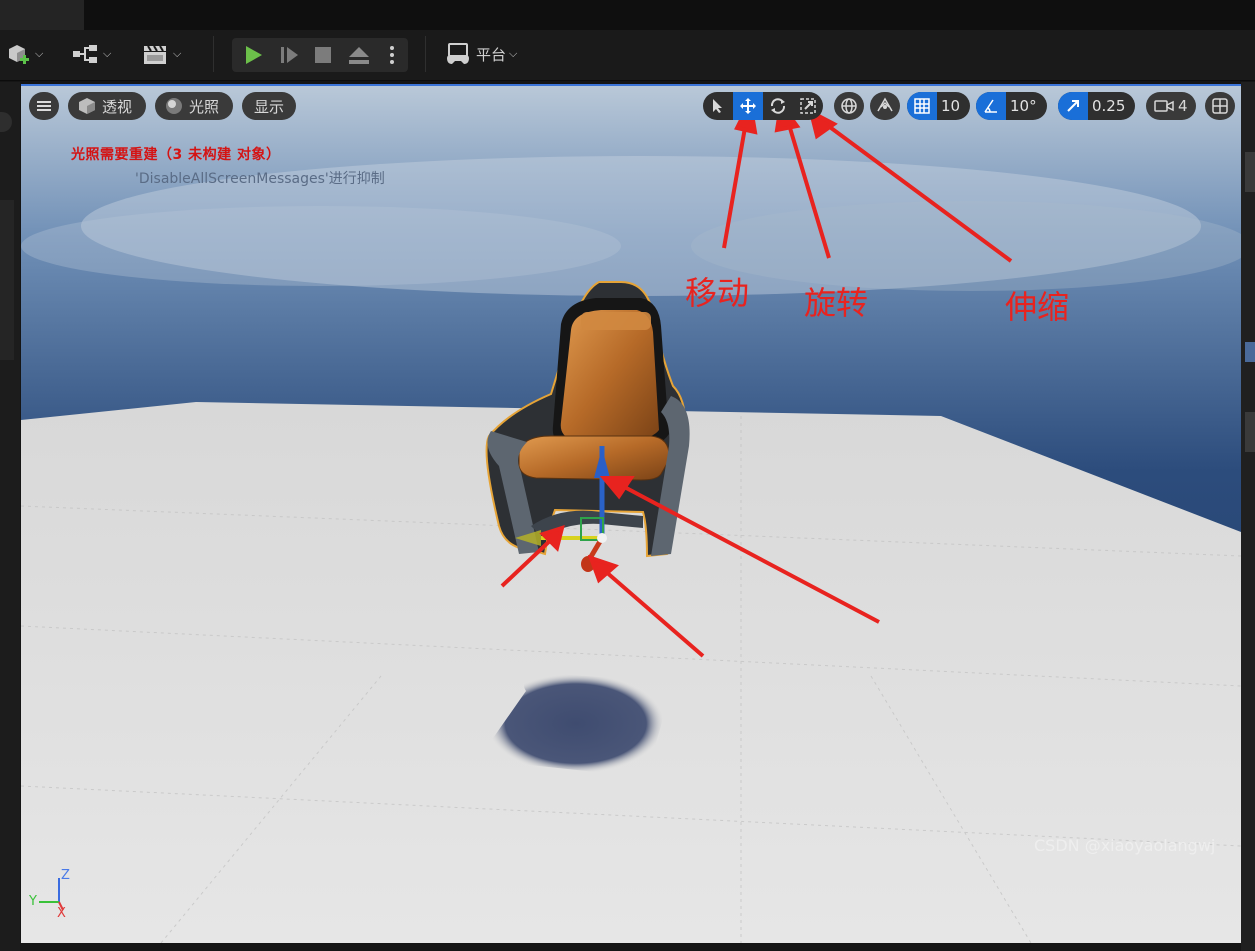 The image size is (1255, 951). I want to click on add-actor-button: ⌵, so click(24, 54).